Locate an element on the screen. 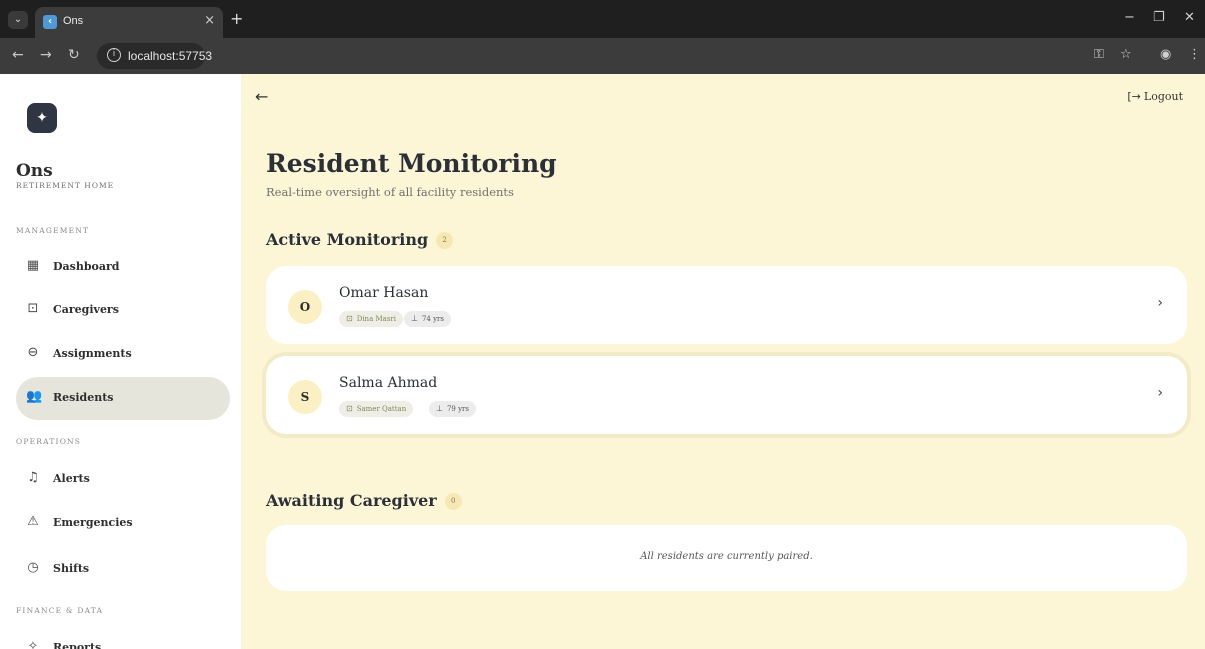  reload-icon: ↻ is located at coordinates (74, 55).